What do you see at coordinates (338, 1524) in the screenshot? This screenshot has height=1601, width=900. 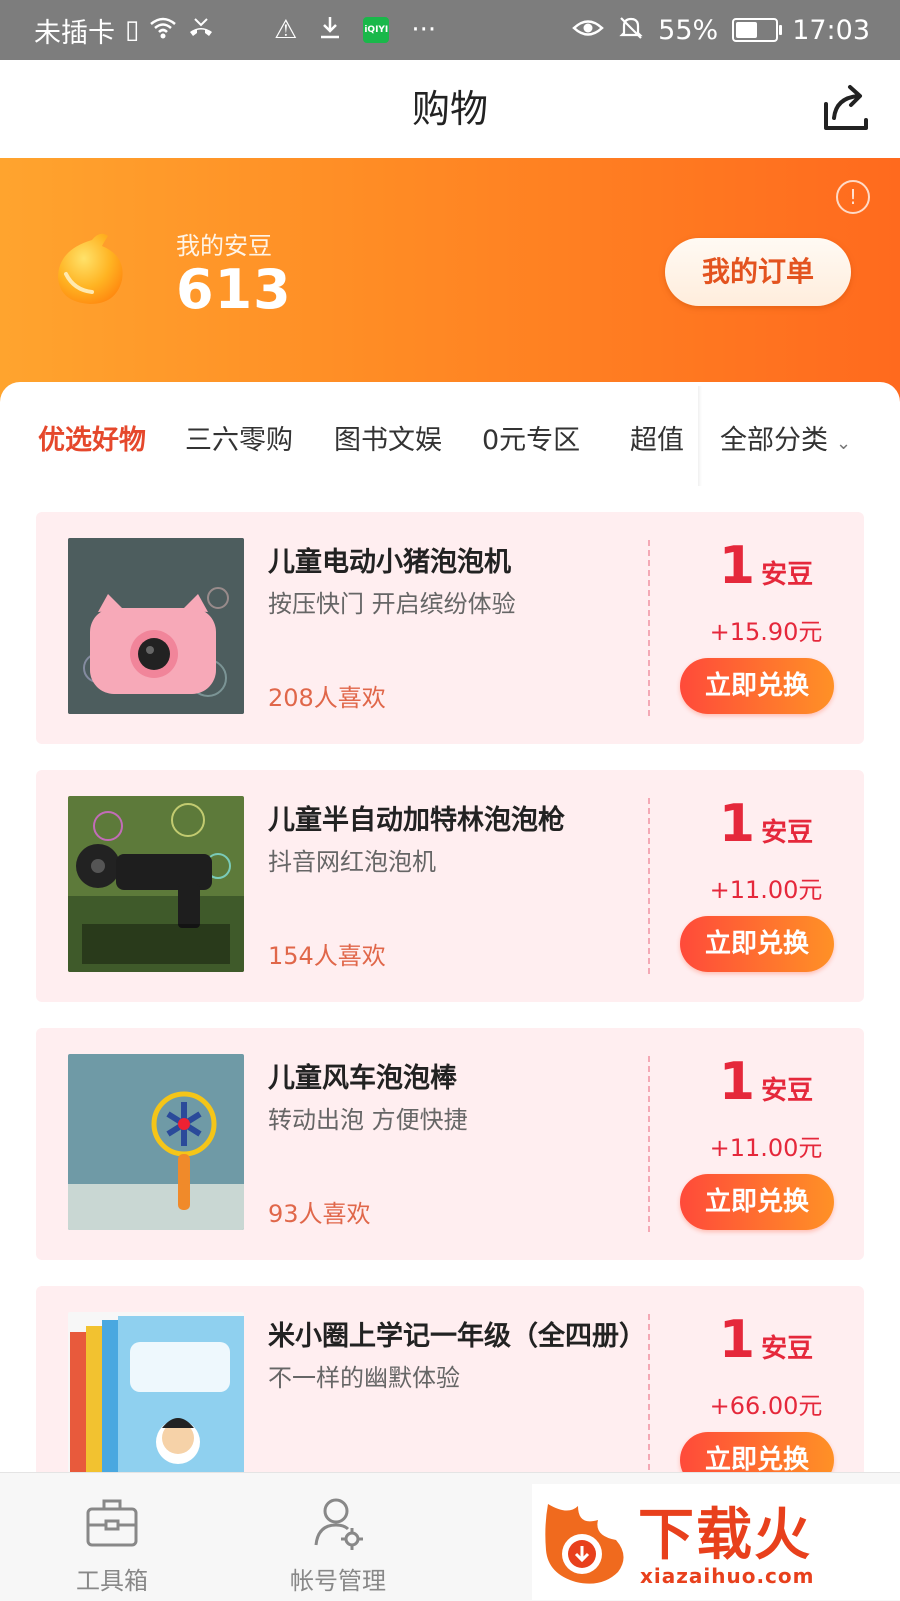 I see `account-settings-icon` at bounding box center [338, 1524].